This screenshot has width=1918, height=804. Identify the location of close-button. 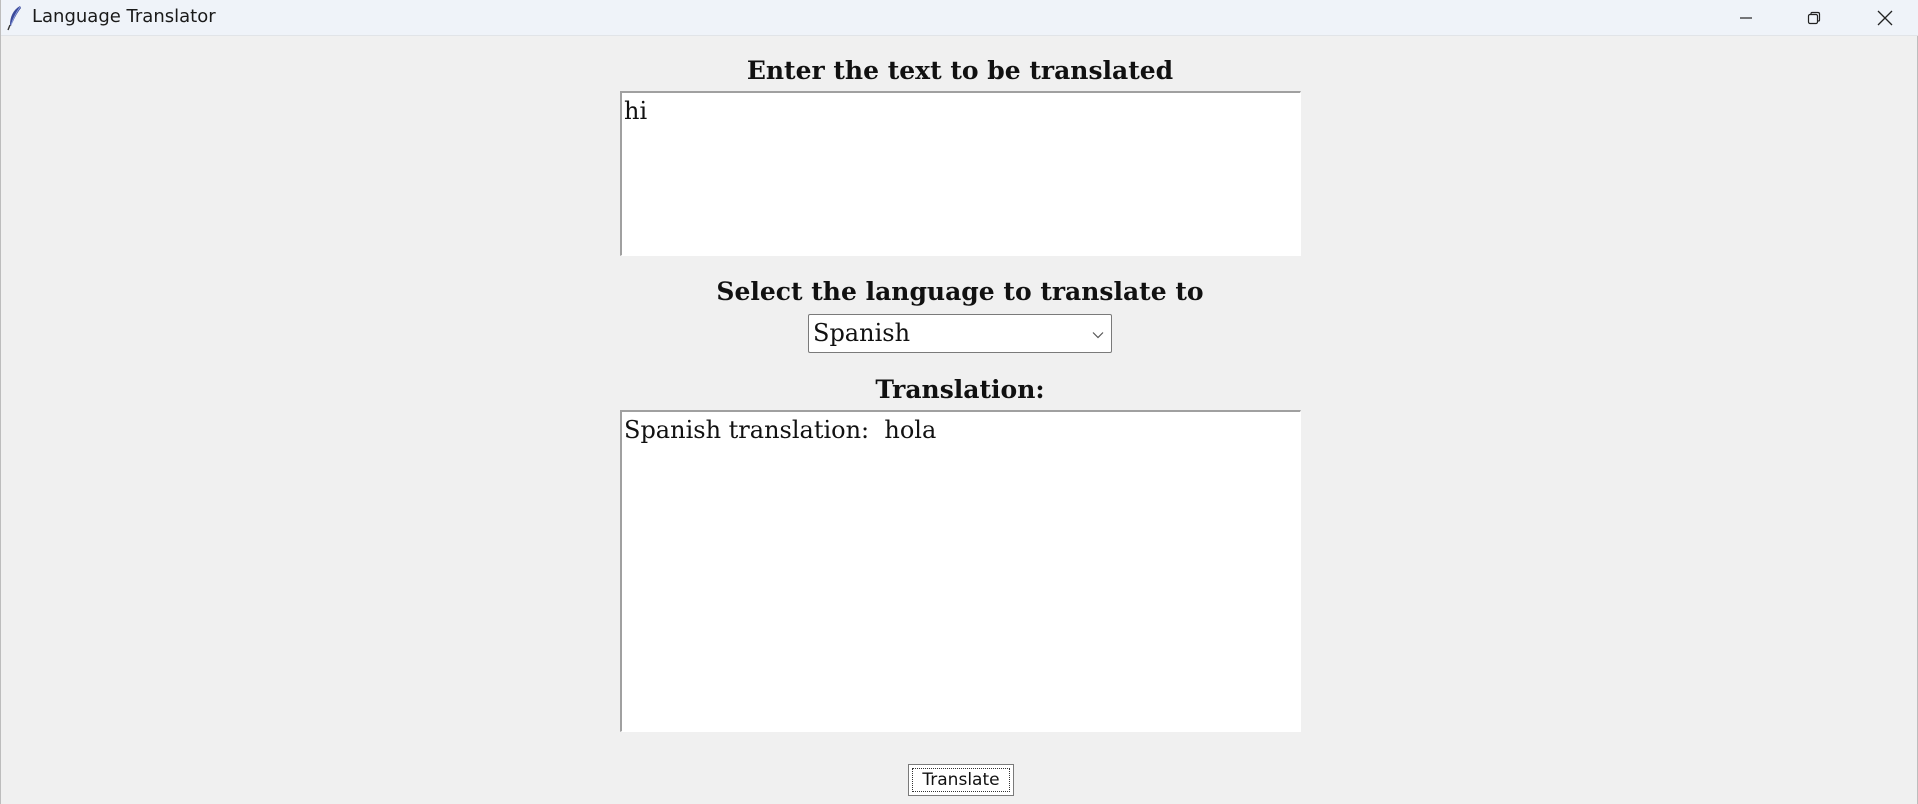
(1884, 17).